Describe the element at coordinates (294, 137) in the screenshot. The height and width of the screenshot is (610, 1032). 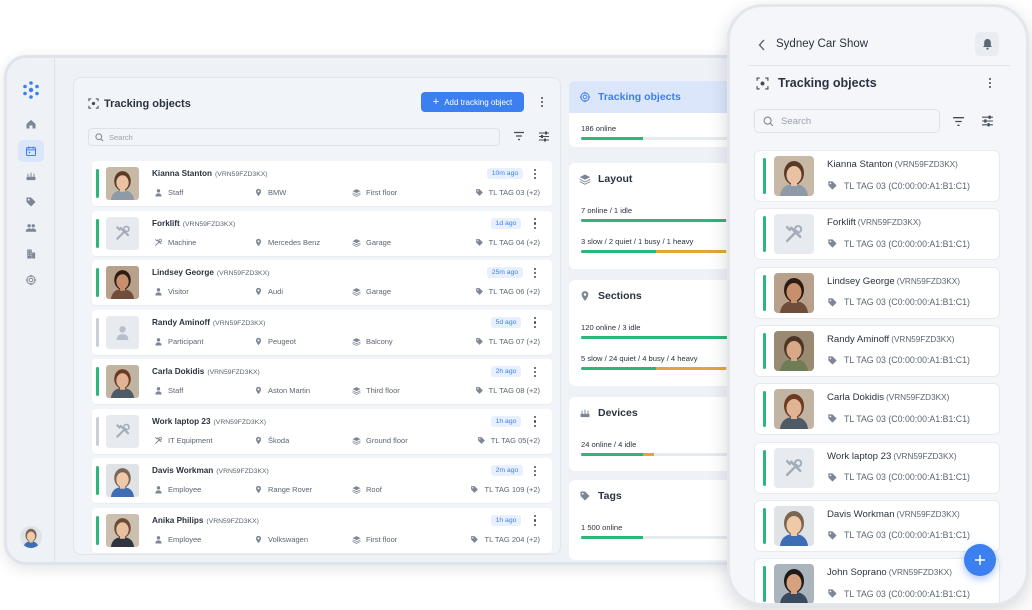
I see `search-input: Search` at that location.